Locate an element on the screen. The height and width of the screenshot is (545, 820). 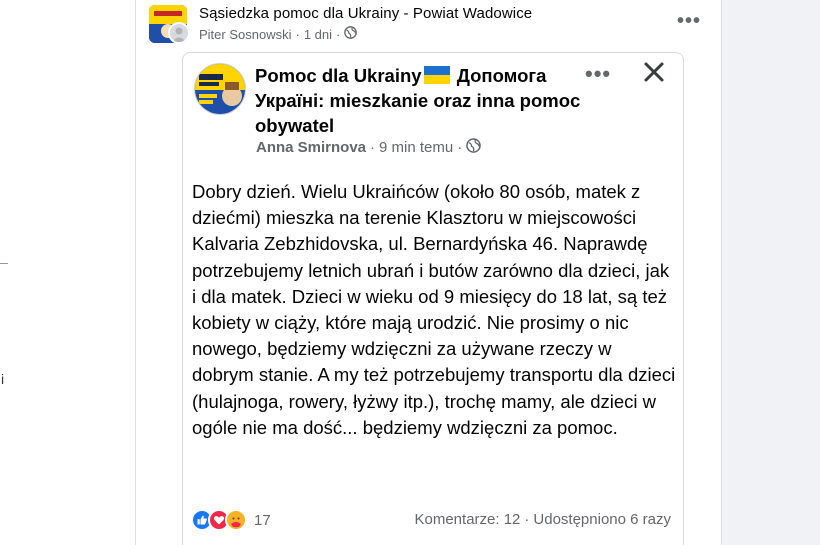
divider is located at coordinates (4, 263).